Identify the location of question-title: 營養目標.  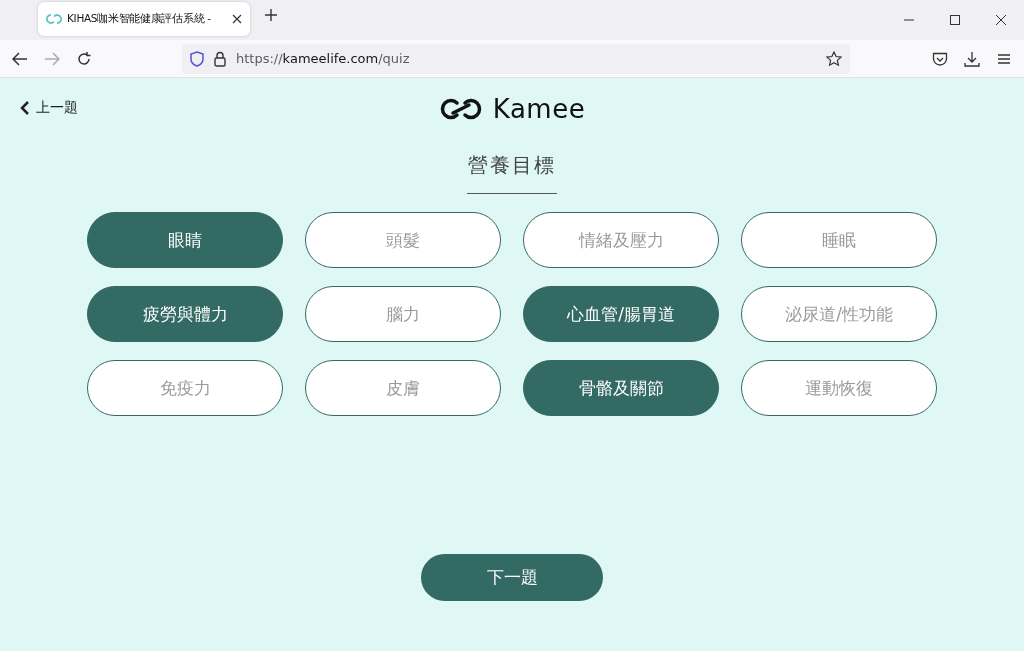
(512, 165).